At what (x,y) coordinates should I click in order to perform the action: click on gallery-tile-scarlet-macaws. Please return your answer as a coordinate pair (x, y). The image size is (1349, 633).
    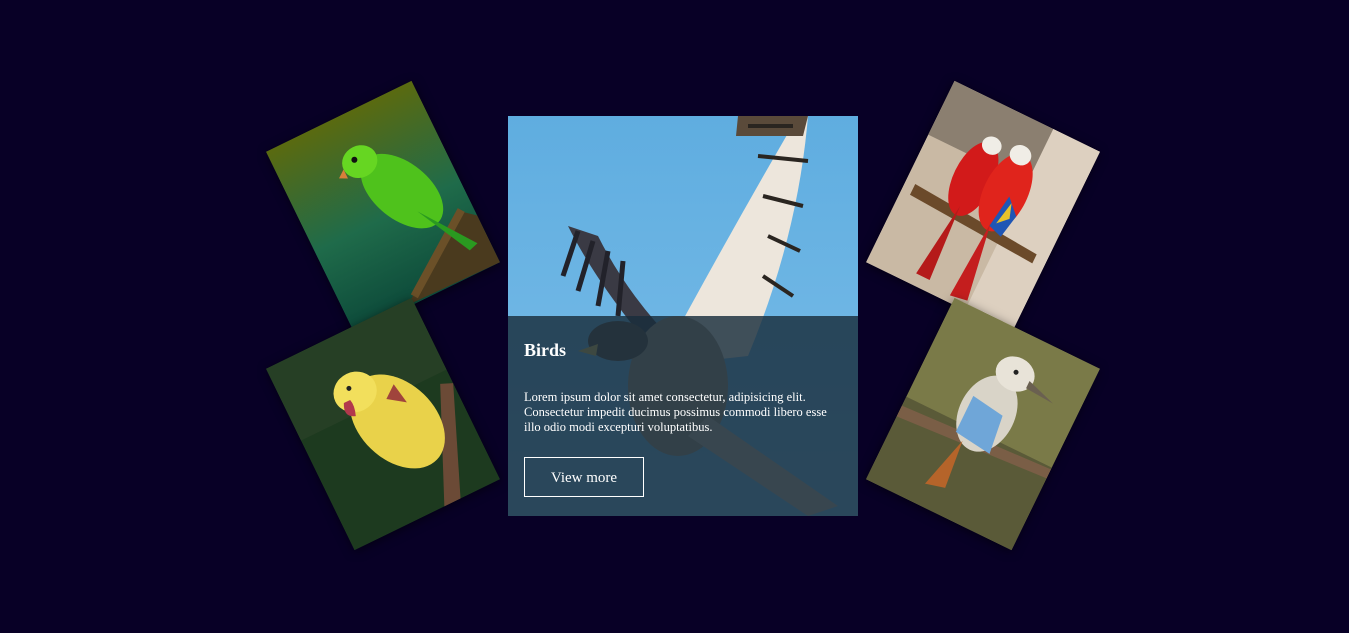
    Looking at the image, I should click on (983, 207).